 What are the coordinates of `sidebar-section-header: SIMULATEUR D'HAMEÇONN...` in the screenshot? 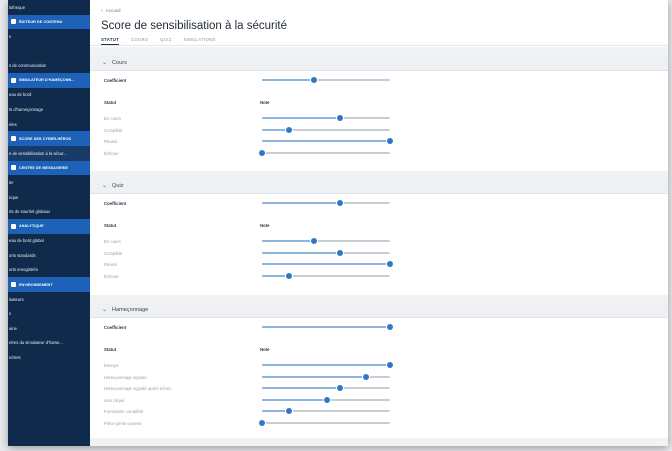 It's located at (49, 80).